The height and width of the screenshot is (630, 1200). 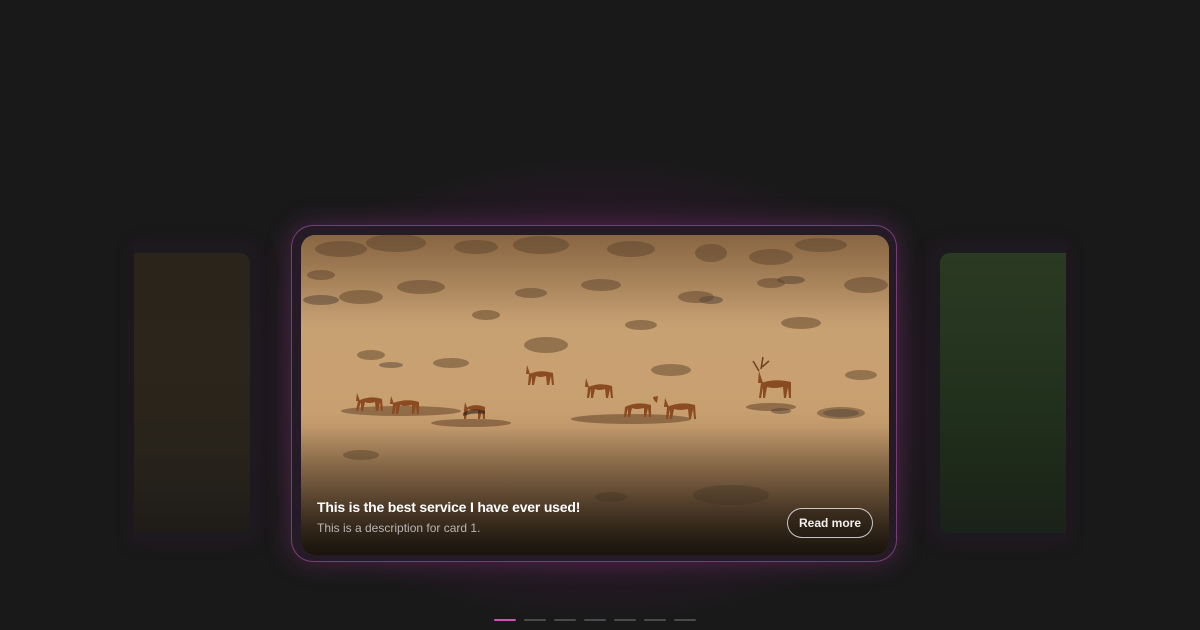 I want to click on green-field-image, so click(x=1003, y=393).